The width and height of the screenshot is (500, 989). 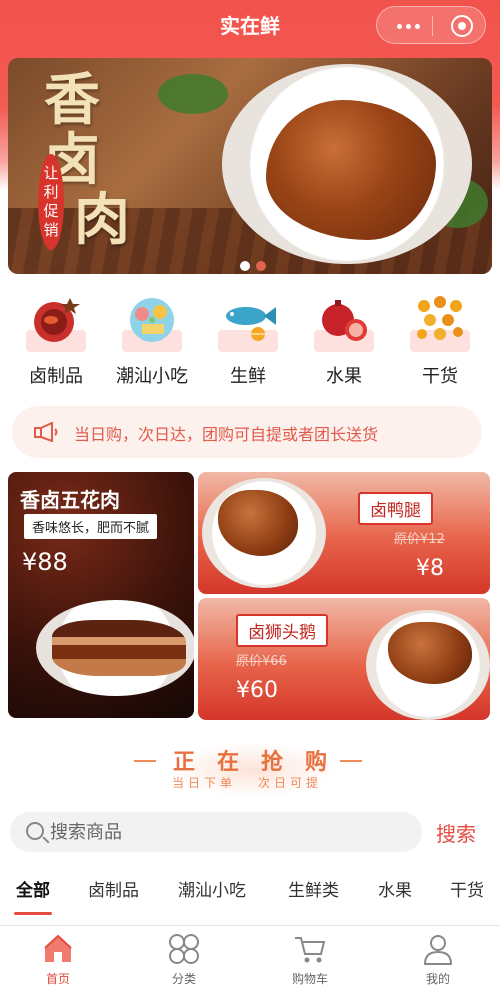 What do you see at coordinates (183, 979) in the screenshot?
I see `tabbar-label: 分类` at bounding box center [183, 979].